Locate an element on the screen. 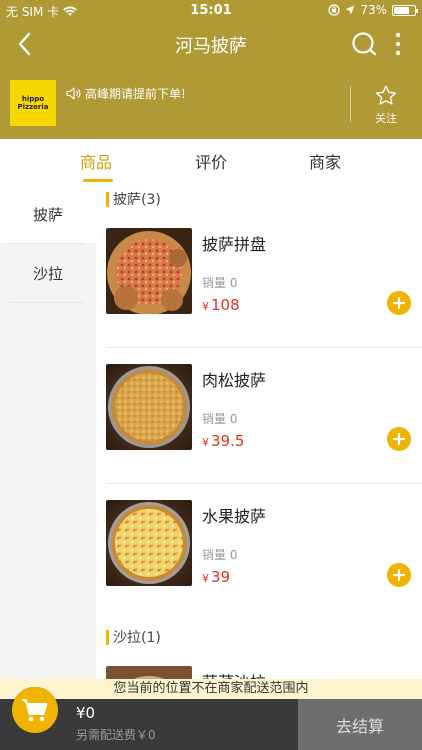  cart-total: ¥0 is located at coordinates (86, 713).